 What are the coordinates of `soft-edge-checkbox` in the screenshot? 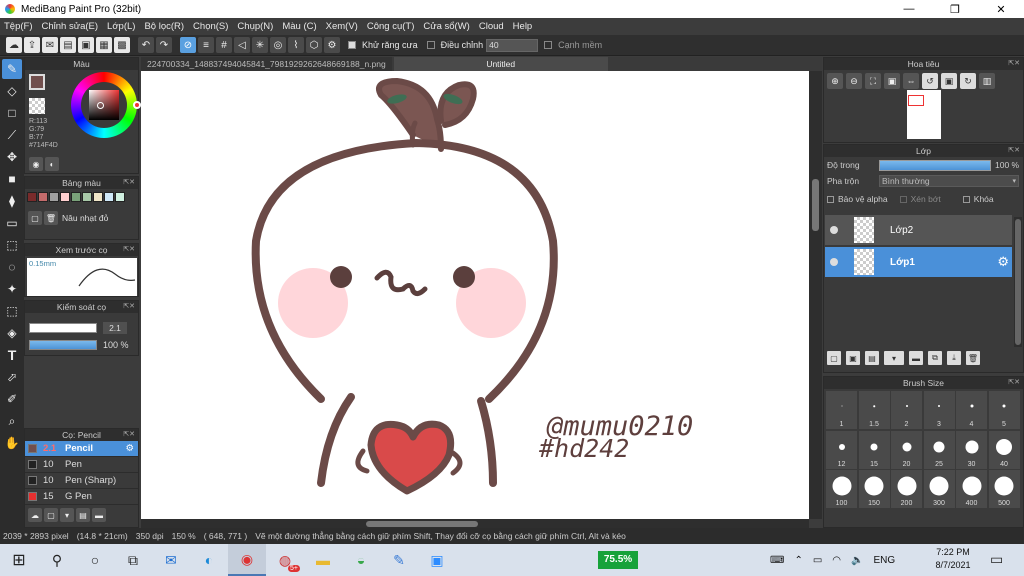 It's located at (548, 45).